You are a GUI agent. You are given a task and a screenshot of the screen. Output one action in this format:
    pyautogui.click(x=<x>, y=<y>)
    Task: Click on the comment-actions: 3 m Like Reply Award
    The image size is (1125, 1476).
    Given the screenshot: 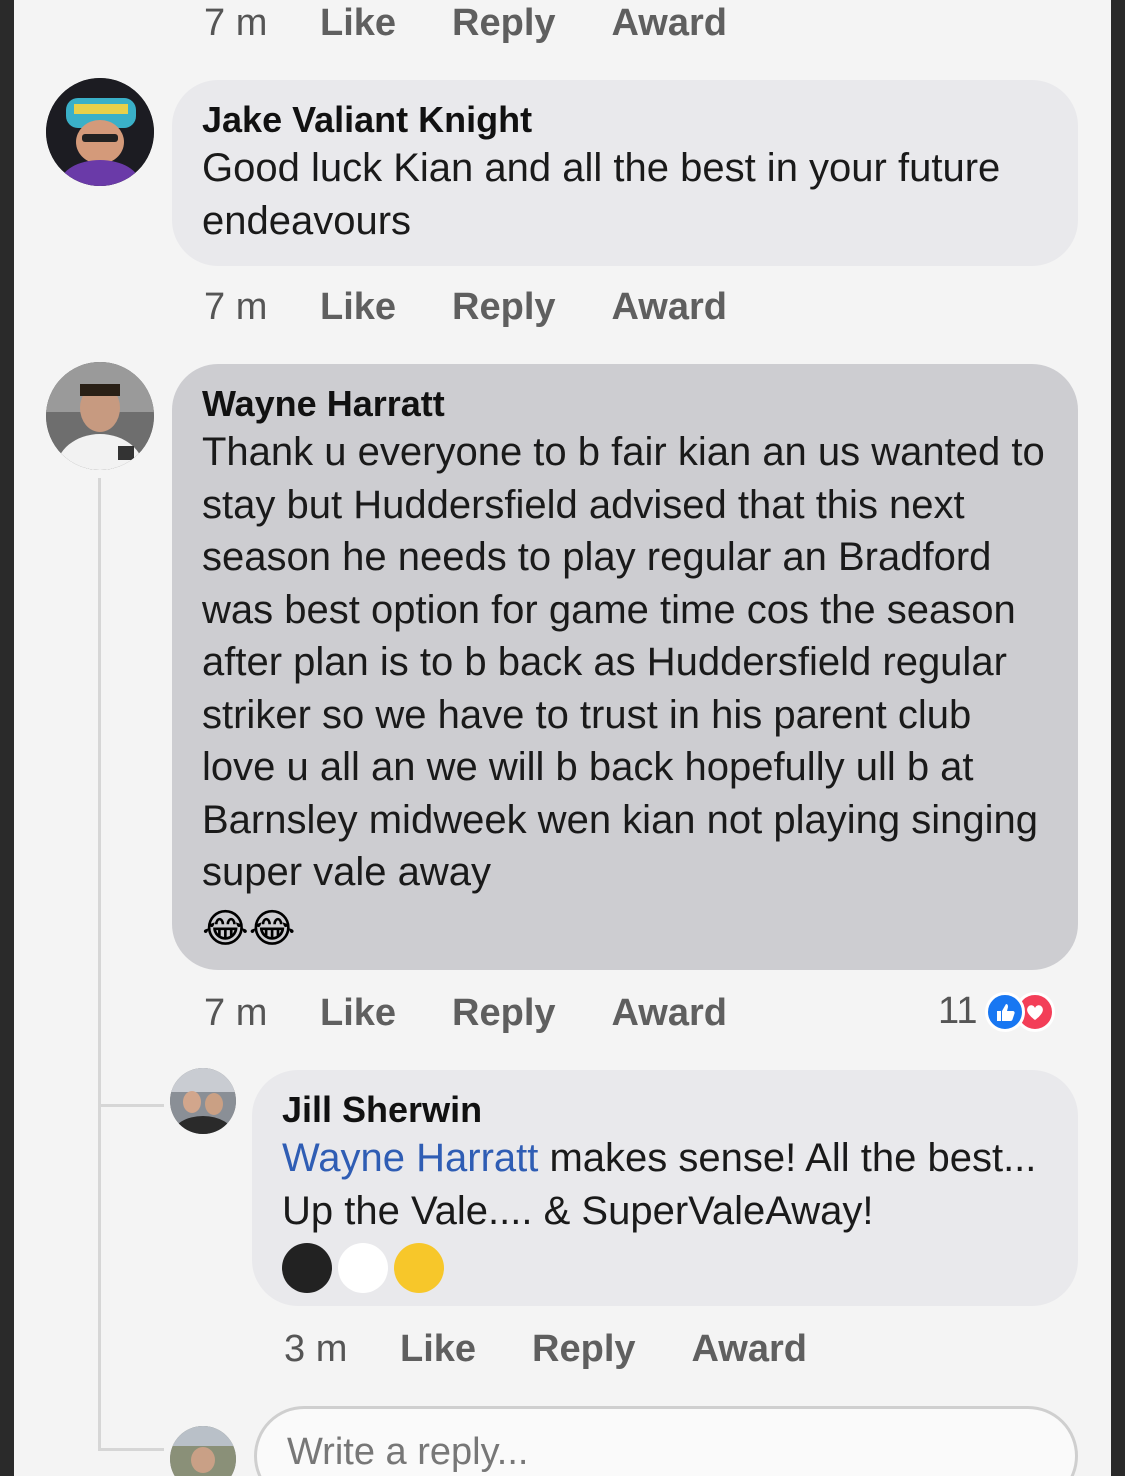 What is the action you would take?
    pyautogui.click(x=573, y=1349)
    